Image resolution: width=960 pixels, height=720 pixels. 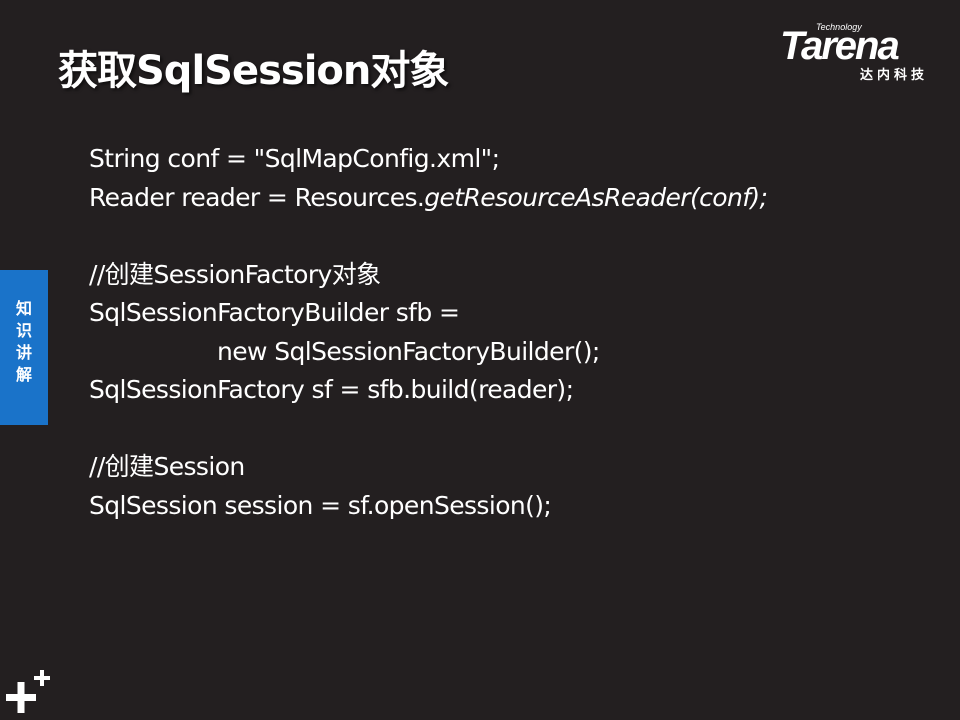 What do you see at coordinates (894, 75) in the screenshot?
I see `logo-chinese-name: 达内科技` at bounding box center [894, 75].